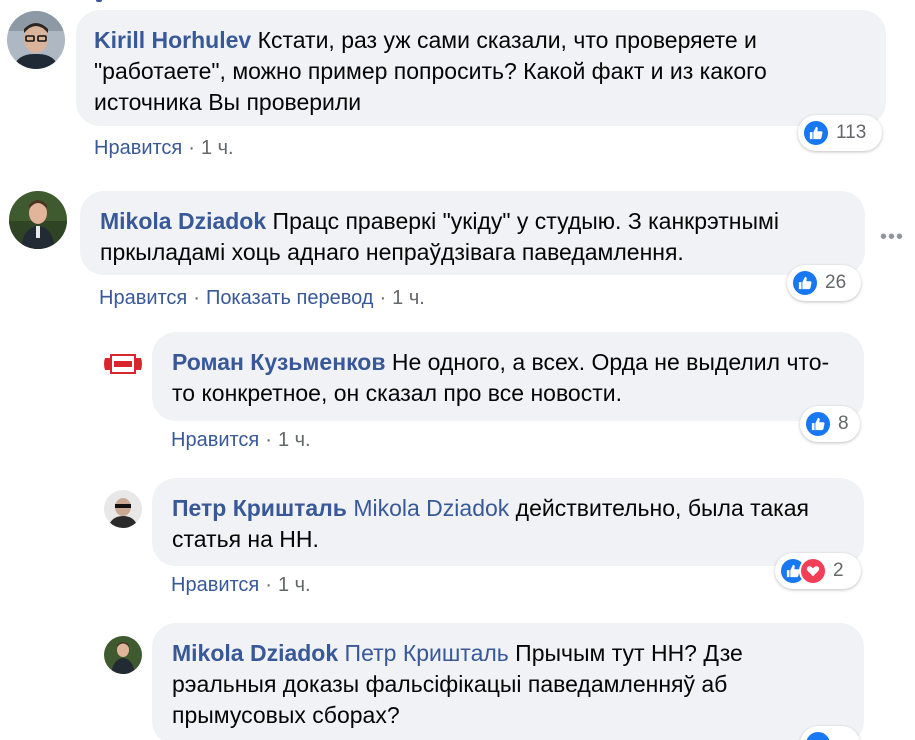  What do you see at coordinates (431, 508) in the screenshot?
I see `mention-link: Mikola Dziadok` at bounding box center [431, 508].